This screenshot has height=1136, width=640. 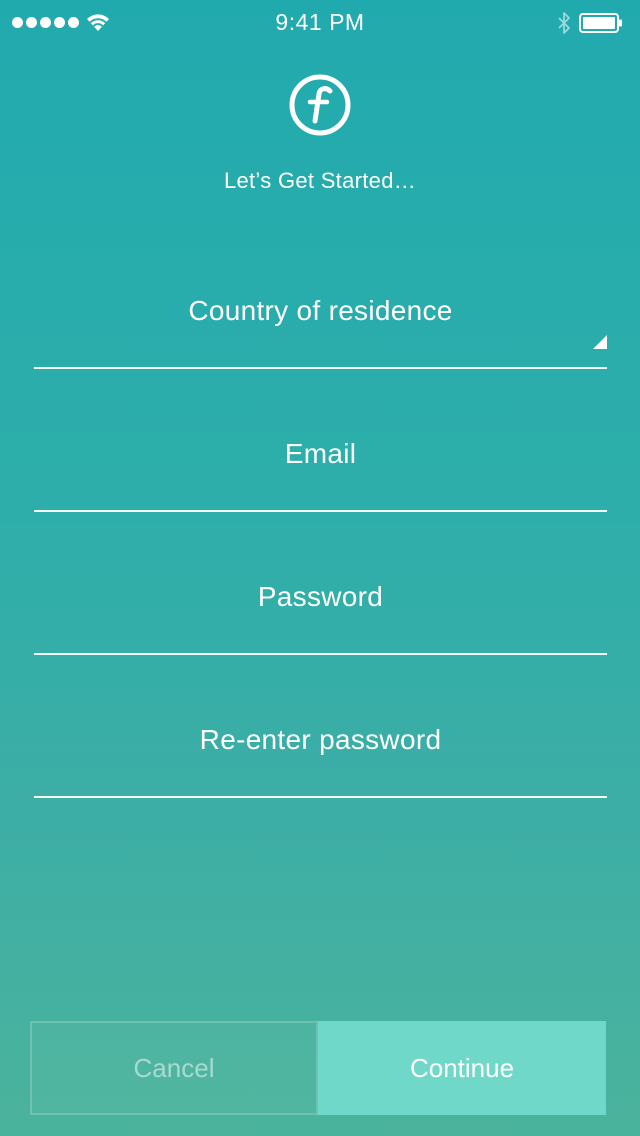 What do you see at coordinates (564, 23) in the screenshot?
I see `bluetooth-icon` at bounding box center [564, 23].